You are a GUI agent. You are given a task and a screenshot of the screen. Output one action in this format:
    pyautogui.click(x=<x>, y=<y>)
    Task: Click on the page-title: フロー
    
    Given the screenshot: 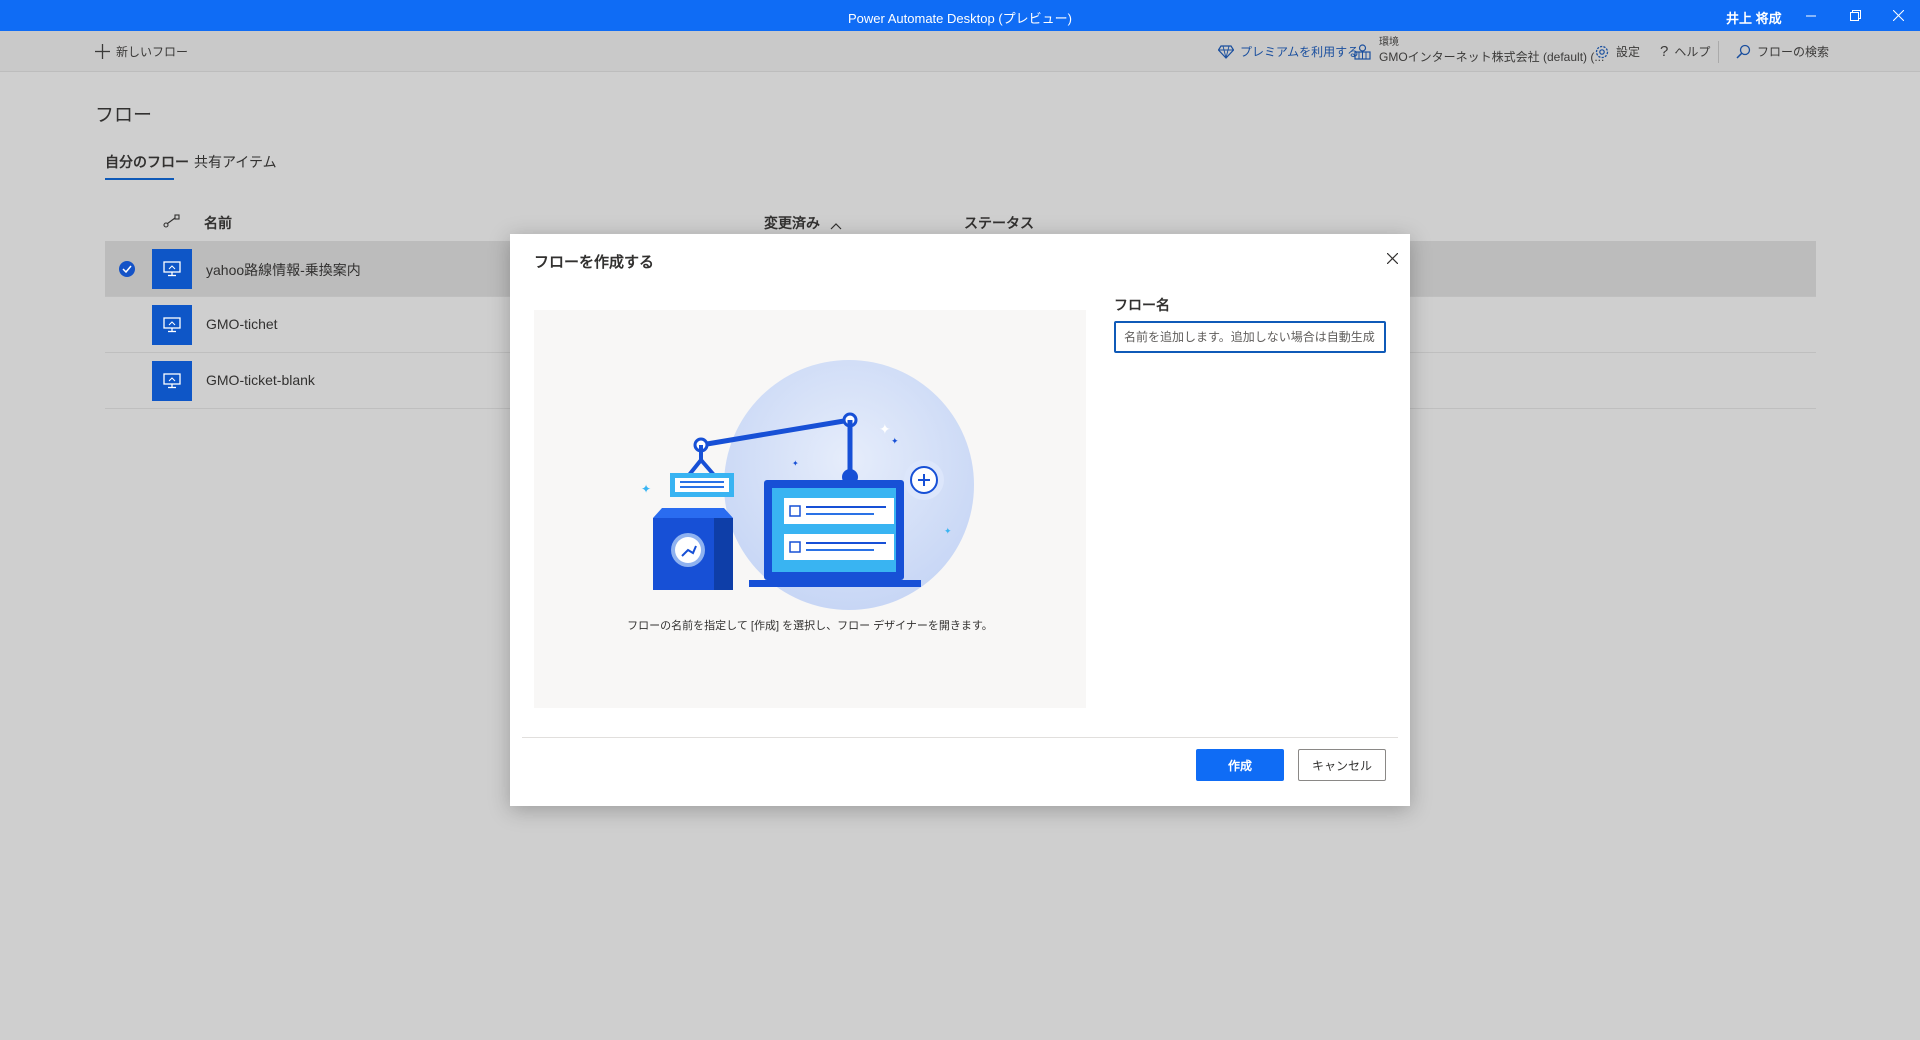 What is the action you would take?
    pyautogui.click(x=124, y=115)
    